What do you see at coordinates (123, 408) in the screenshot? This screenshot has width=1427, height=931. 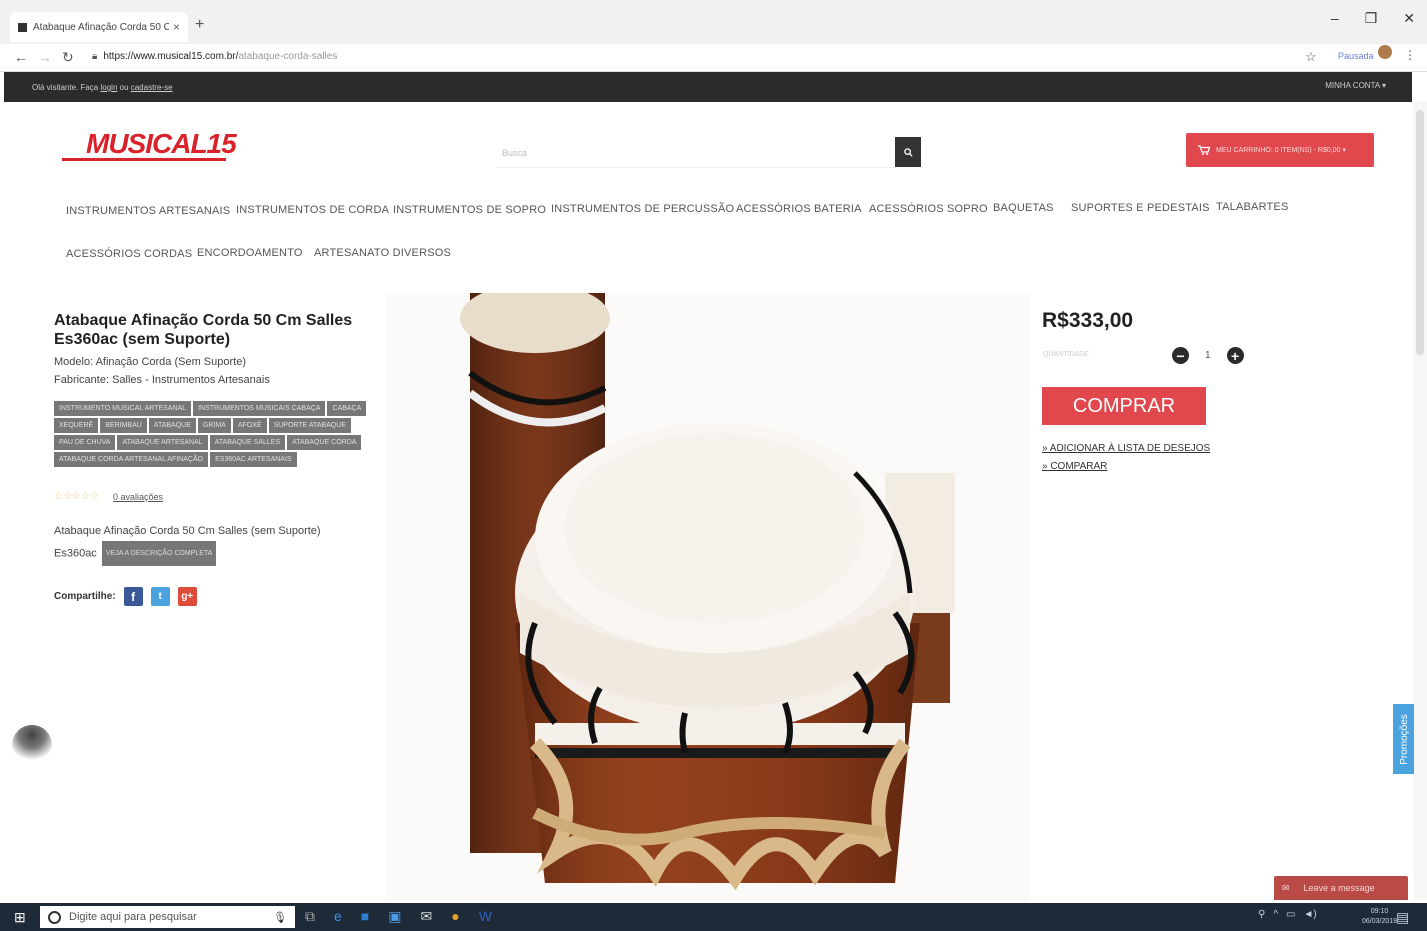 I see `tag-link: INSTRUMENTO MUSICAL ARTESANAL` at bounding box center [123, 408].